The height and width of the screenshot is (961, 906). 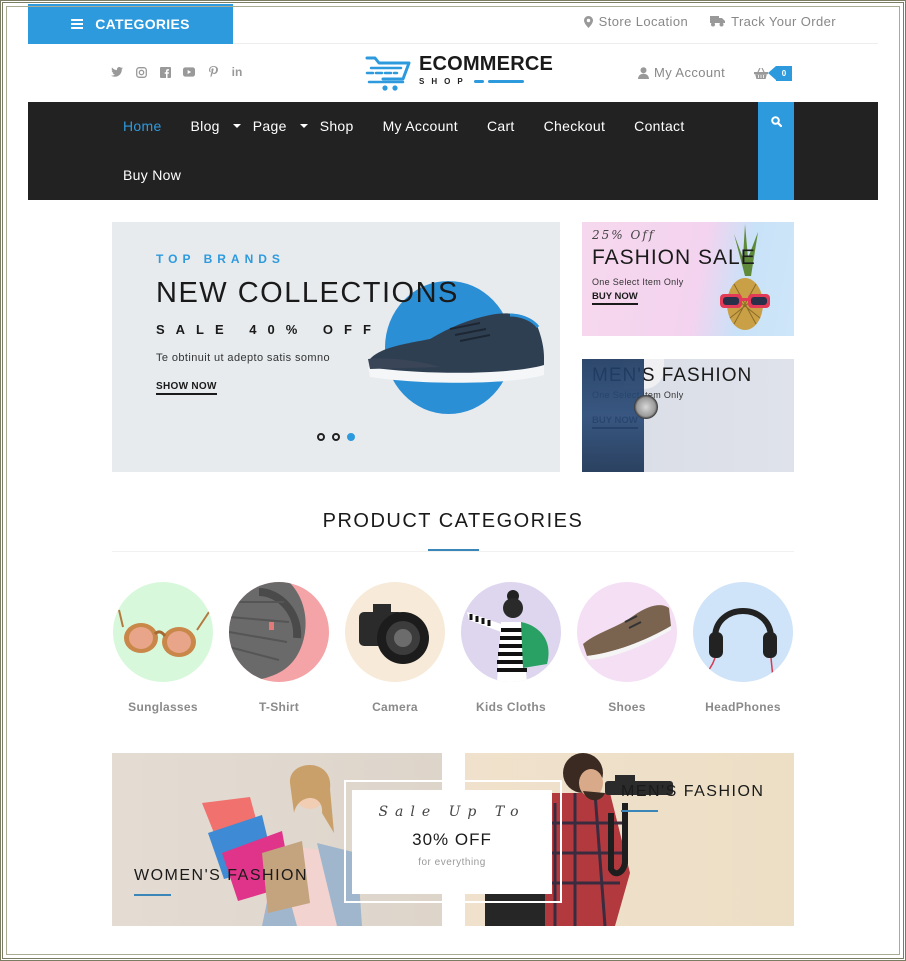 I want to click on buy-now-button: BUY NOW, so click(x=615, y=298).